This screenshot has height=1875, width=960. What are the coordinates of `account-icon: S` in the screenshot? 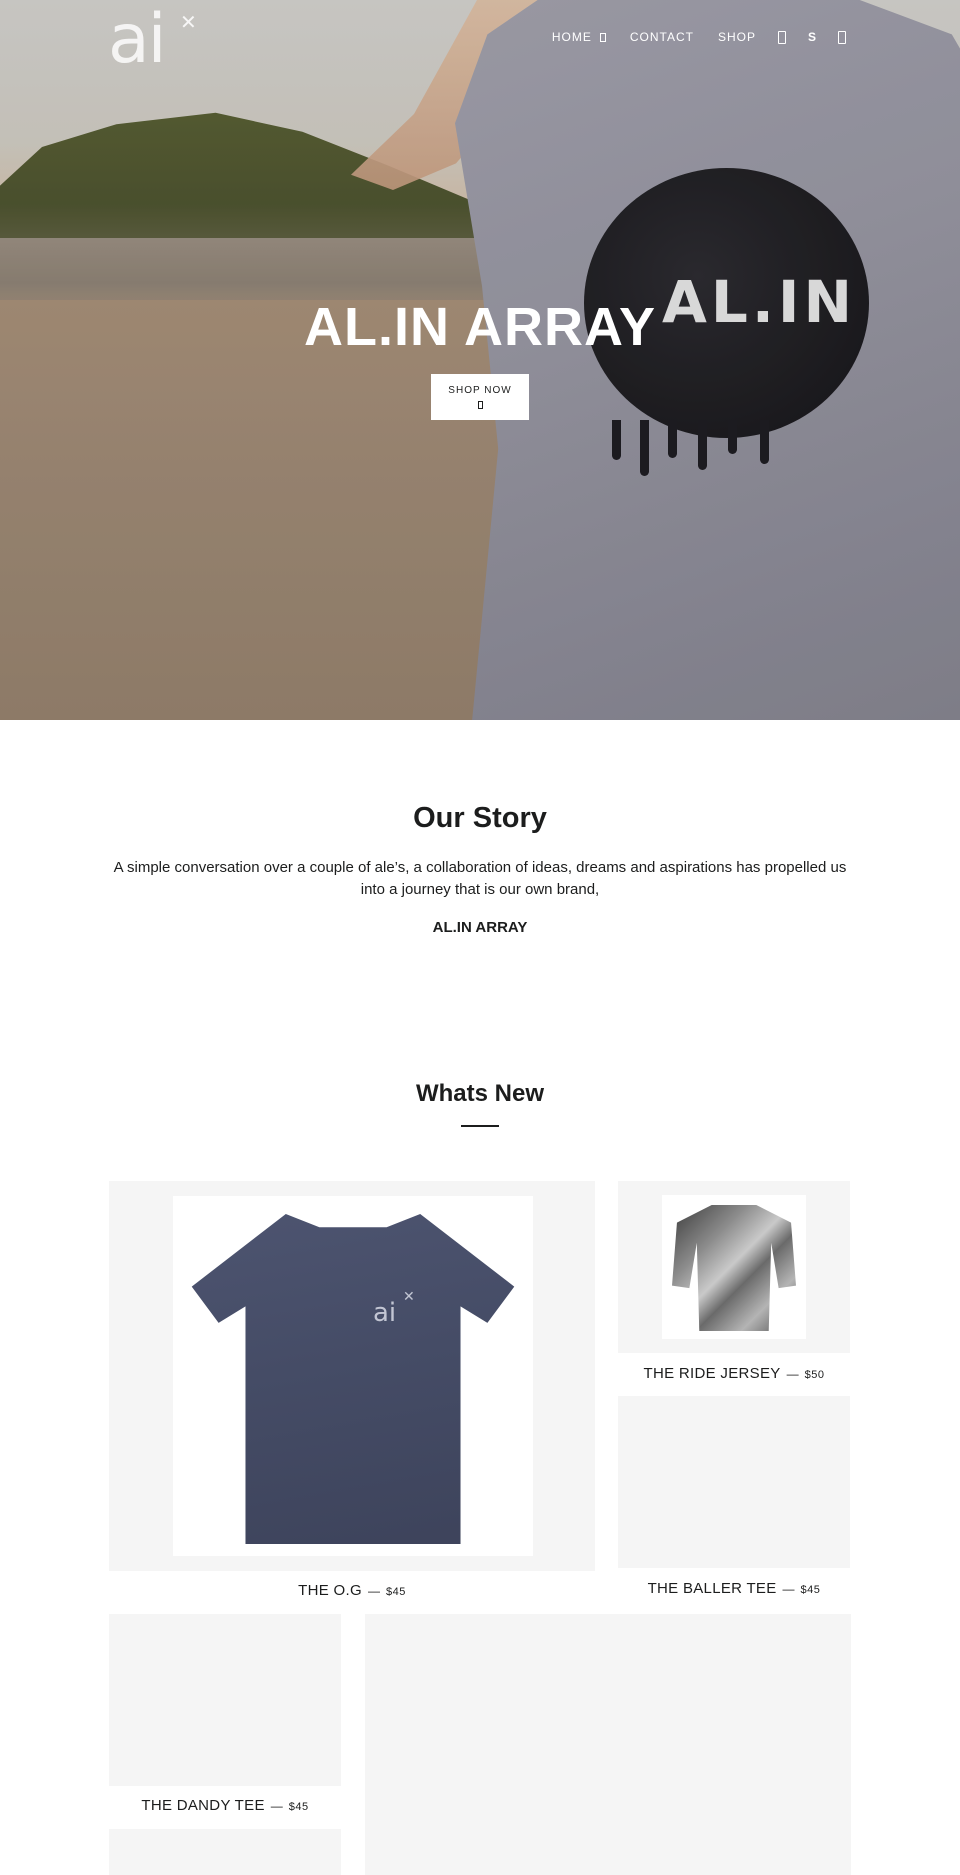 It's located at (811, 37).